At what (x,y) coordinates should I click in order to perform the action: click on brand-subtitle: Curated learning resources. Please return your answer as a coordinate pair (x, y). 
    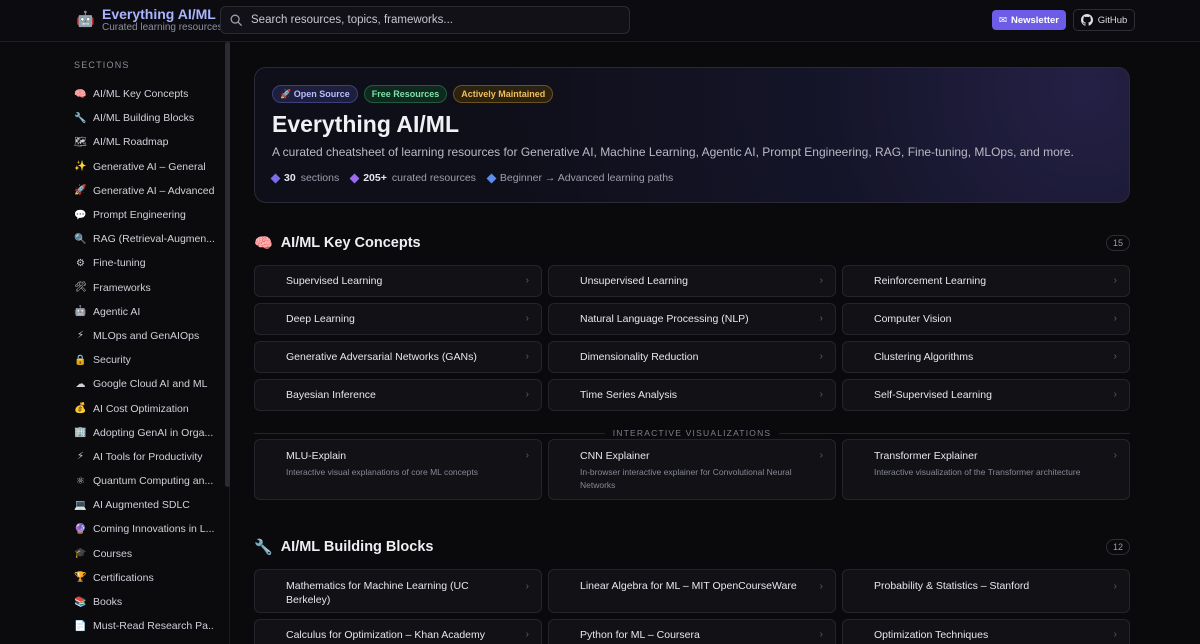
    Looking at the image, I should click on (162, 27).